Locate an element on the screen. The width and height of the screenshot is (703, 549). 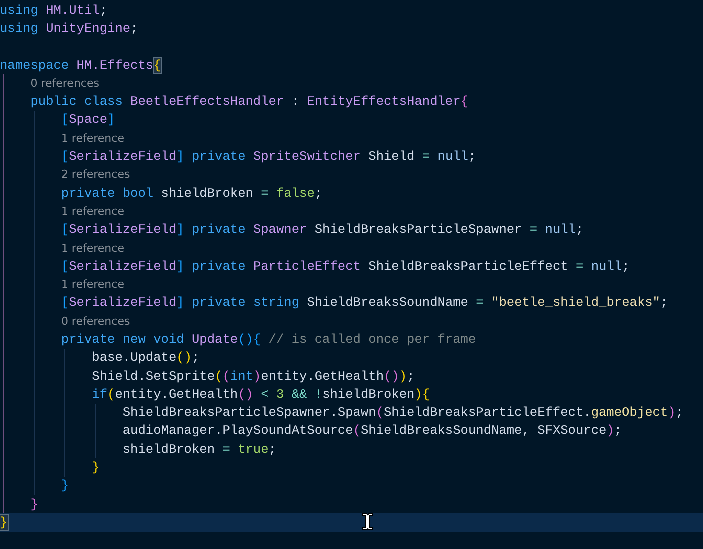
code-line: namespace HM.Effects{ is located at coordinates (81, 65).